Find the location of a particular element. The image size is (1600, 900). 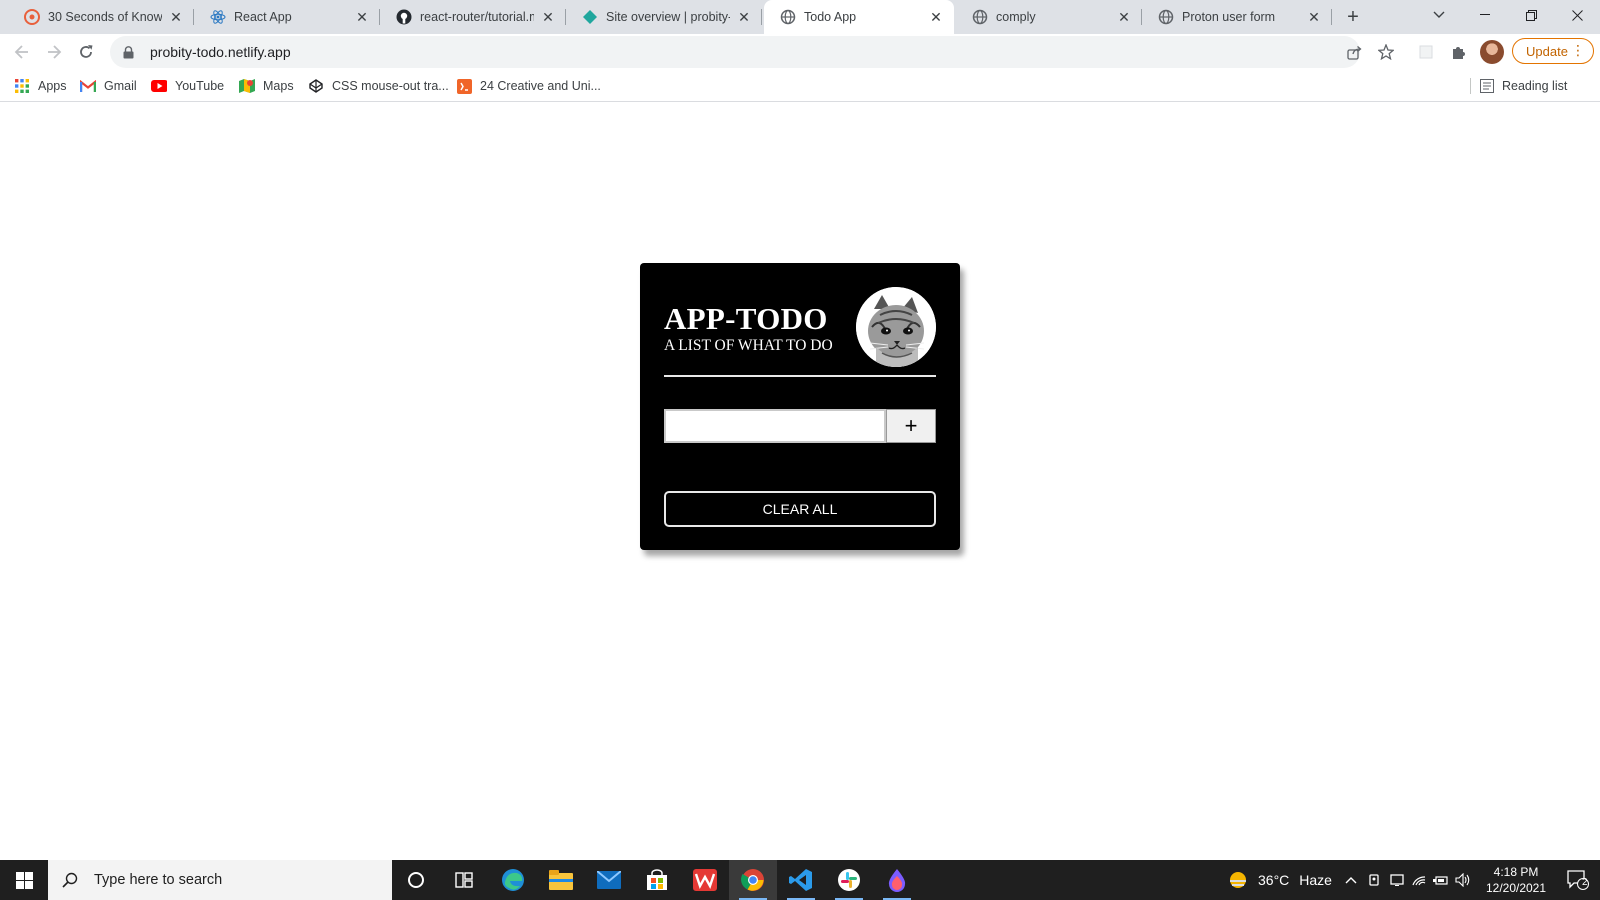

lock-icon is located at coordinates (128, 52).